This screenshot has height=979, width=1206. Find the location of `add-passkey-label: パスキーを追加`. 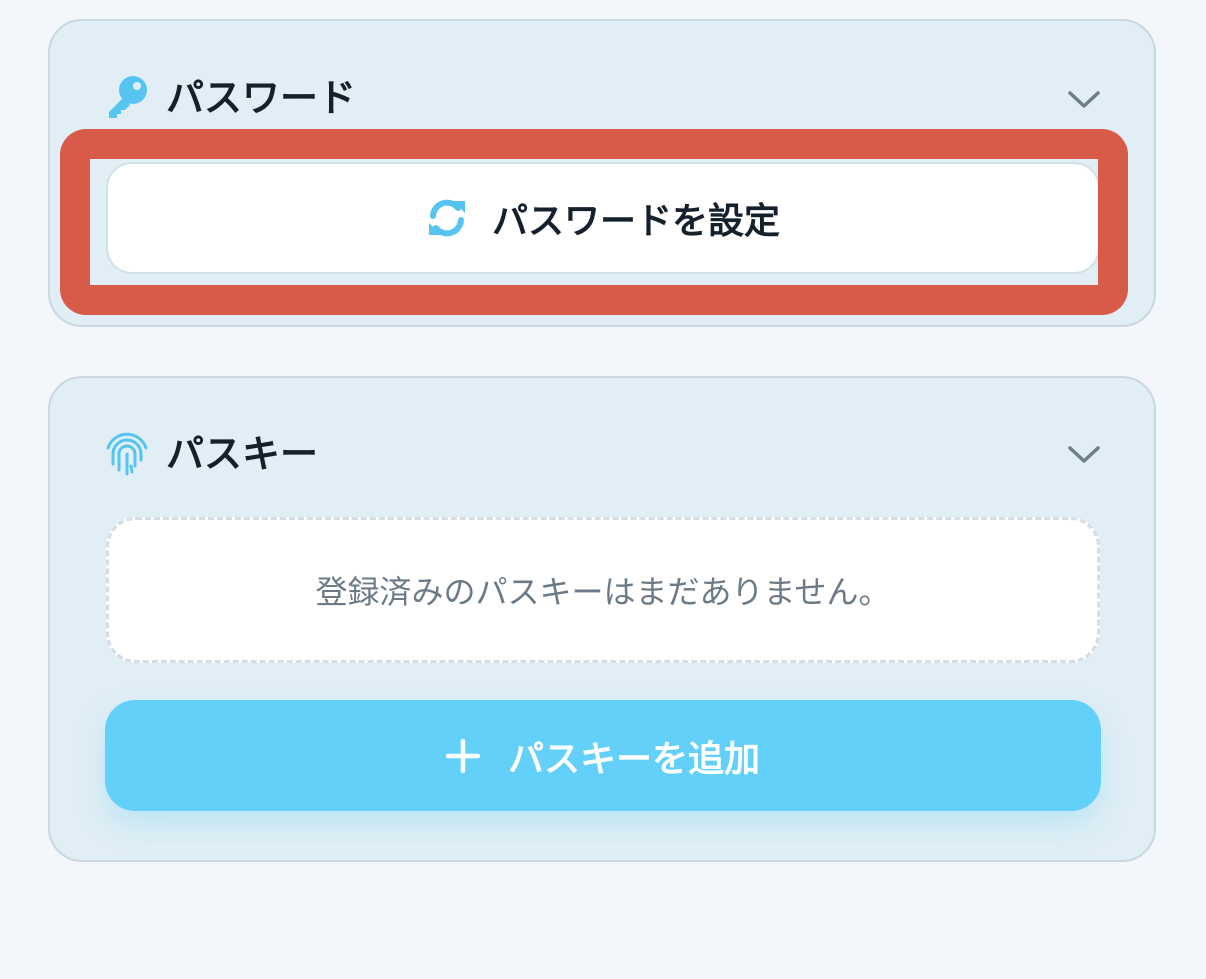

add-passkey-label: パスキーを追加 is located at coordinates (633, 759).